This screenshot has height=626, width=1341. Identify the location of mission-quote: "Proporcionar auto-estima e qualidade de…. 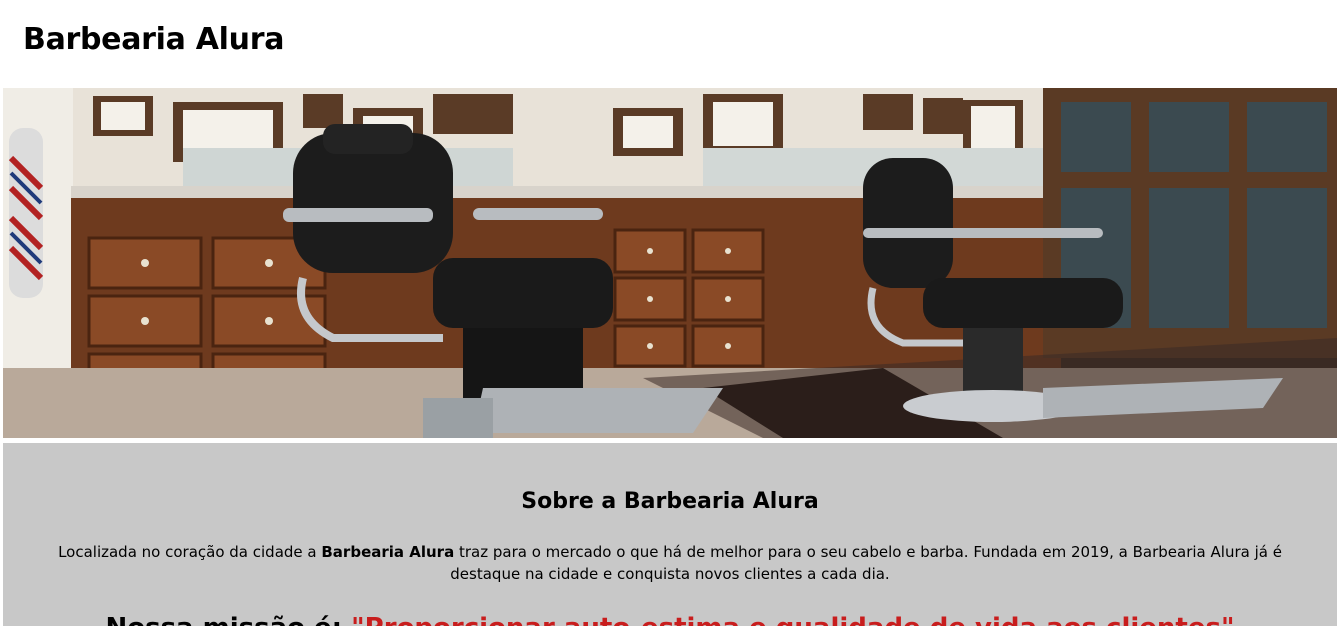
(792, 619).